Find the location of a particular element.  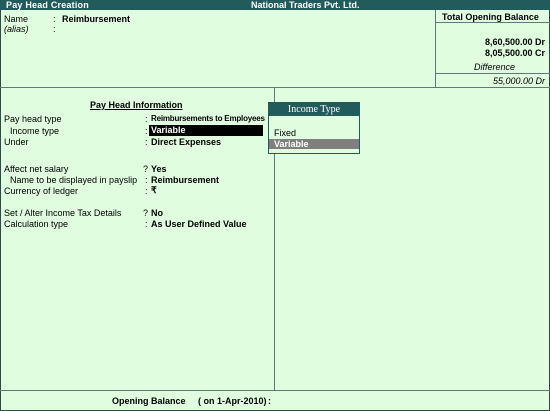

company-name: National Traders Pvt. Ltd. is located at coordinates (305, 5).